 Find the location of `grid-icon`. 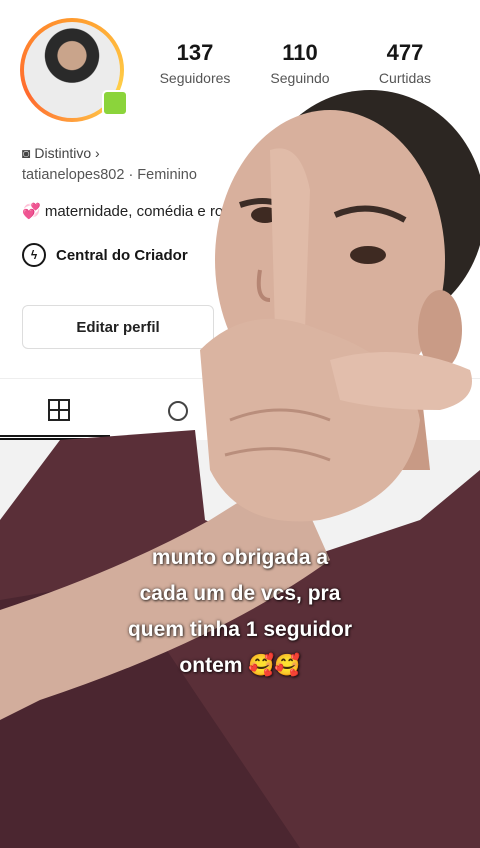

grid-icon is located at coordinates (59, 410).